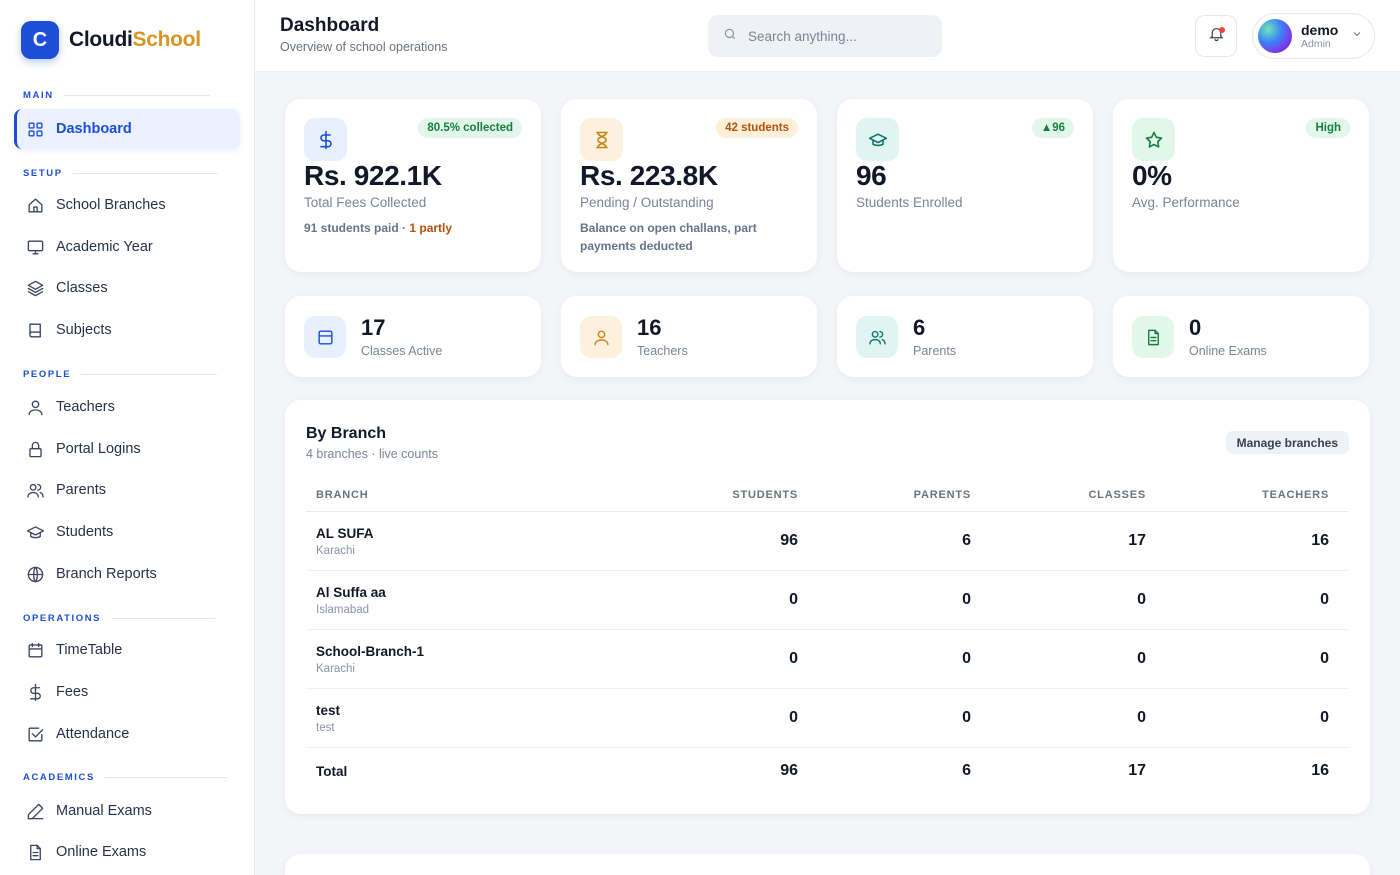 This screenshot has height=875, width=1400. I want to click on table-row: test test 0 0 0 0, so click(827, 718).